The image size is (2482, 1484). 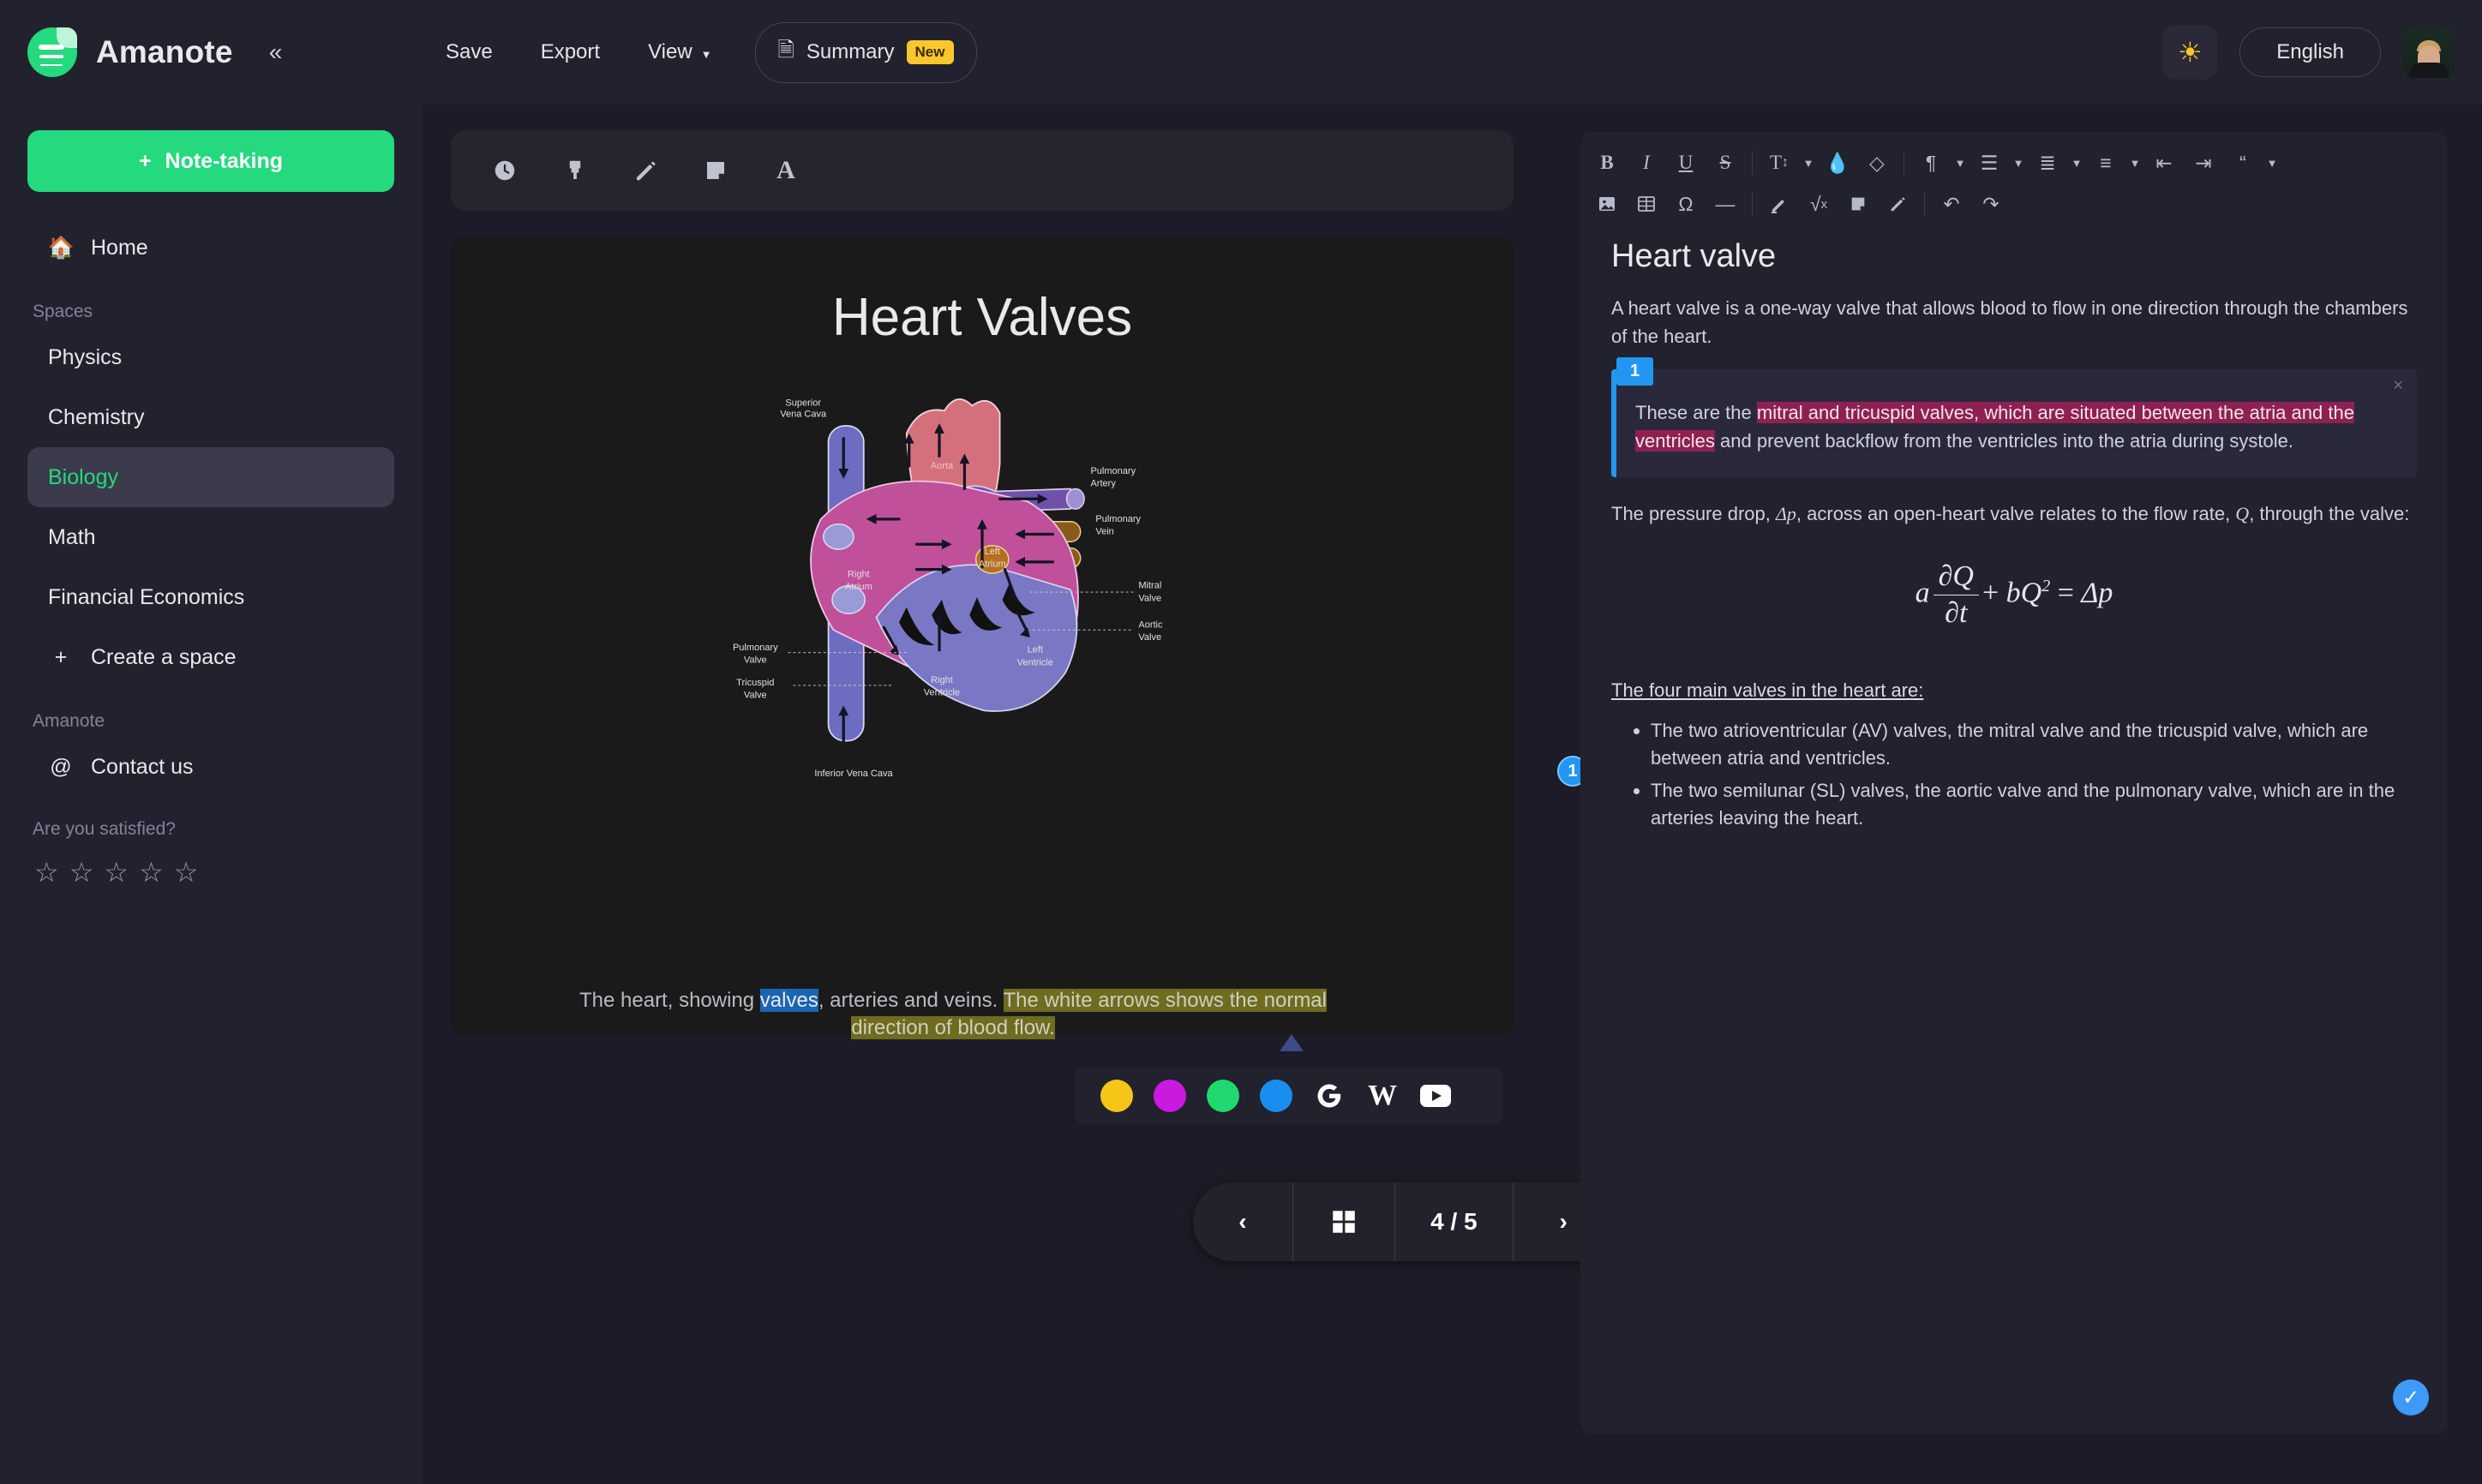 I want to click on yellow-swatch, so click(x=1116, y=1095).